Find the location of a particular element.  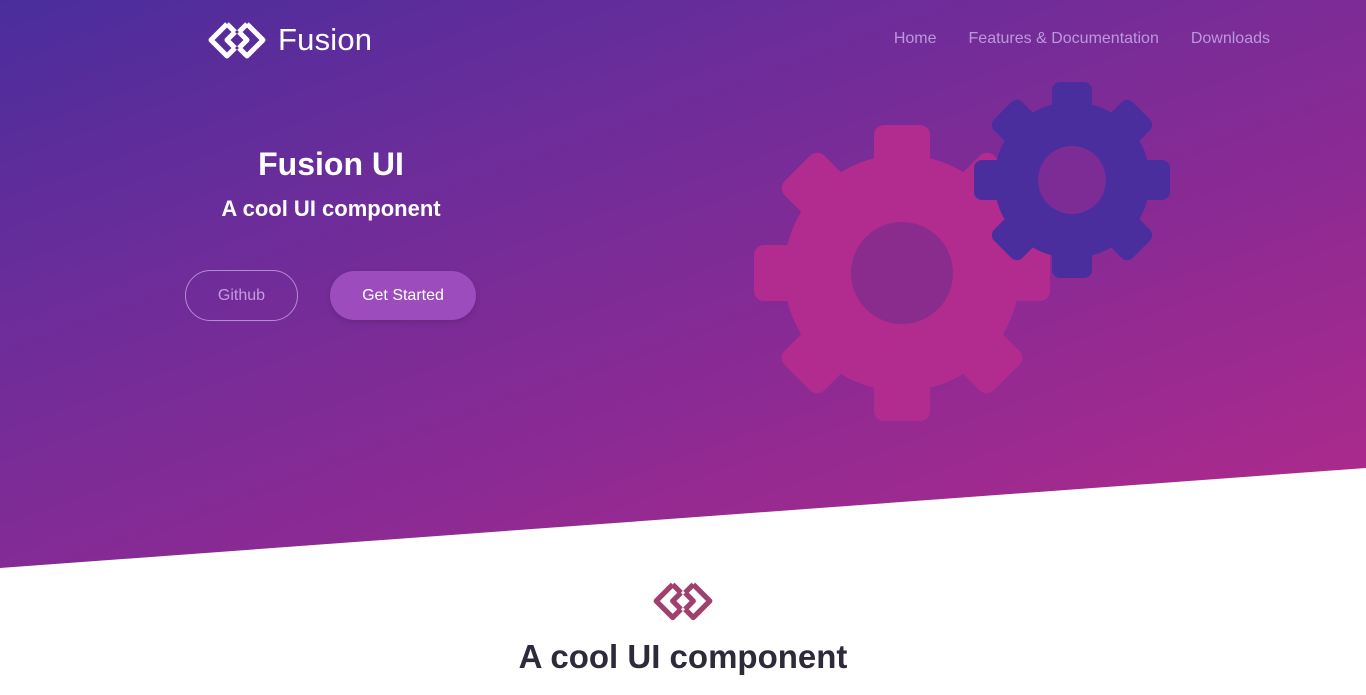

github-button: Github is located at coordinates (241, 295).